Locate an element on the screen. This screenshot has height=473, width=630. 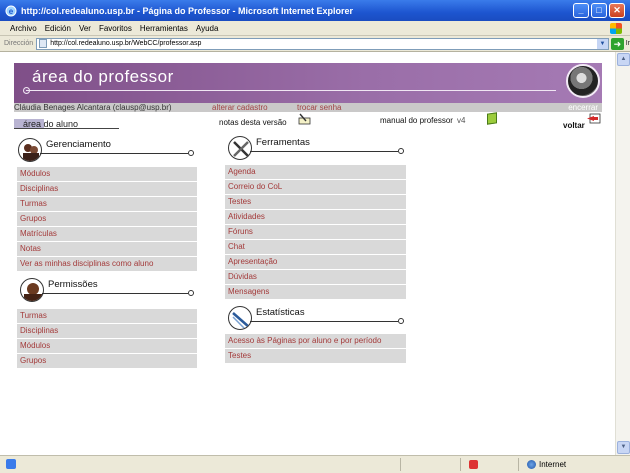
statistics-icon is located at coordinates (240, 318).